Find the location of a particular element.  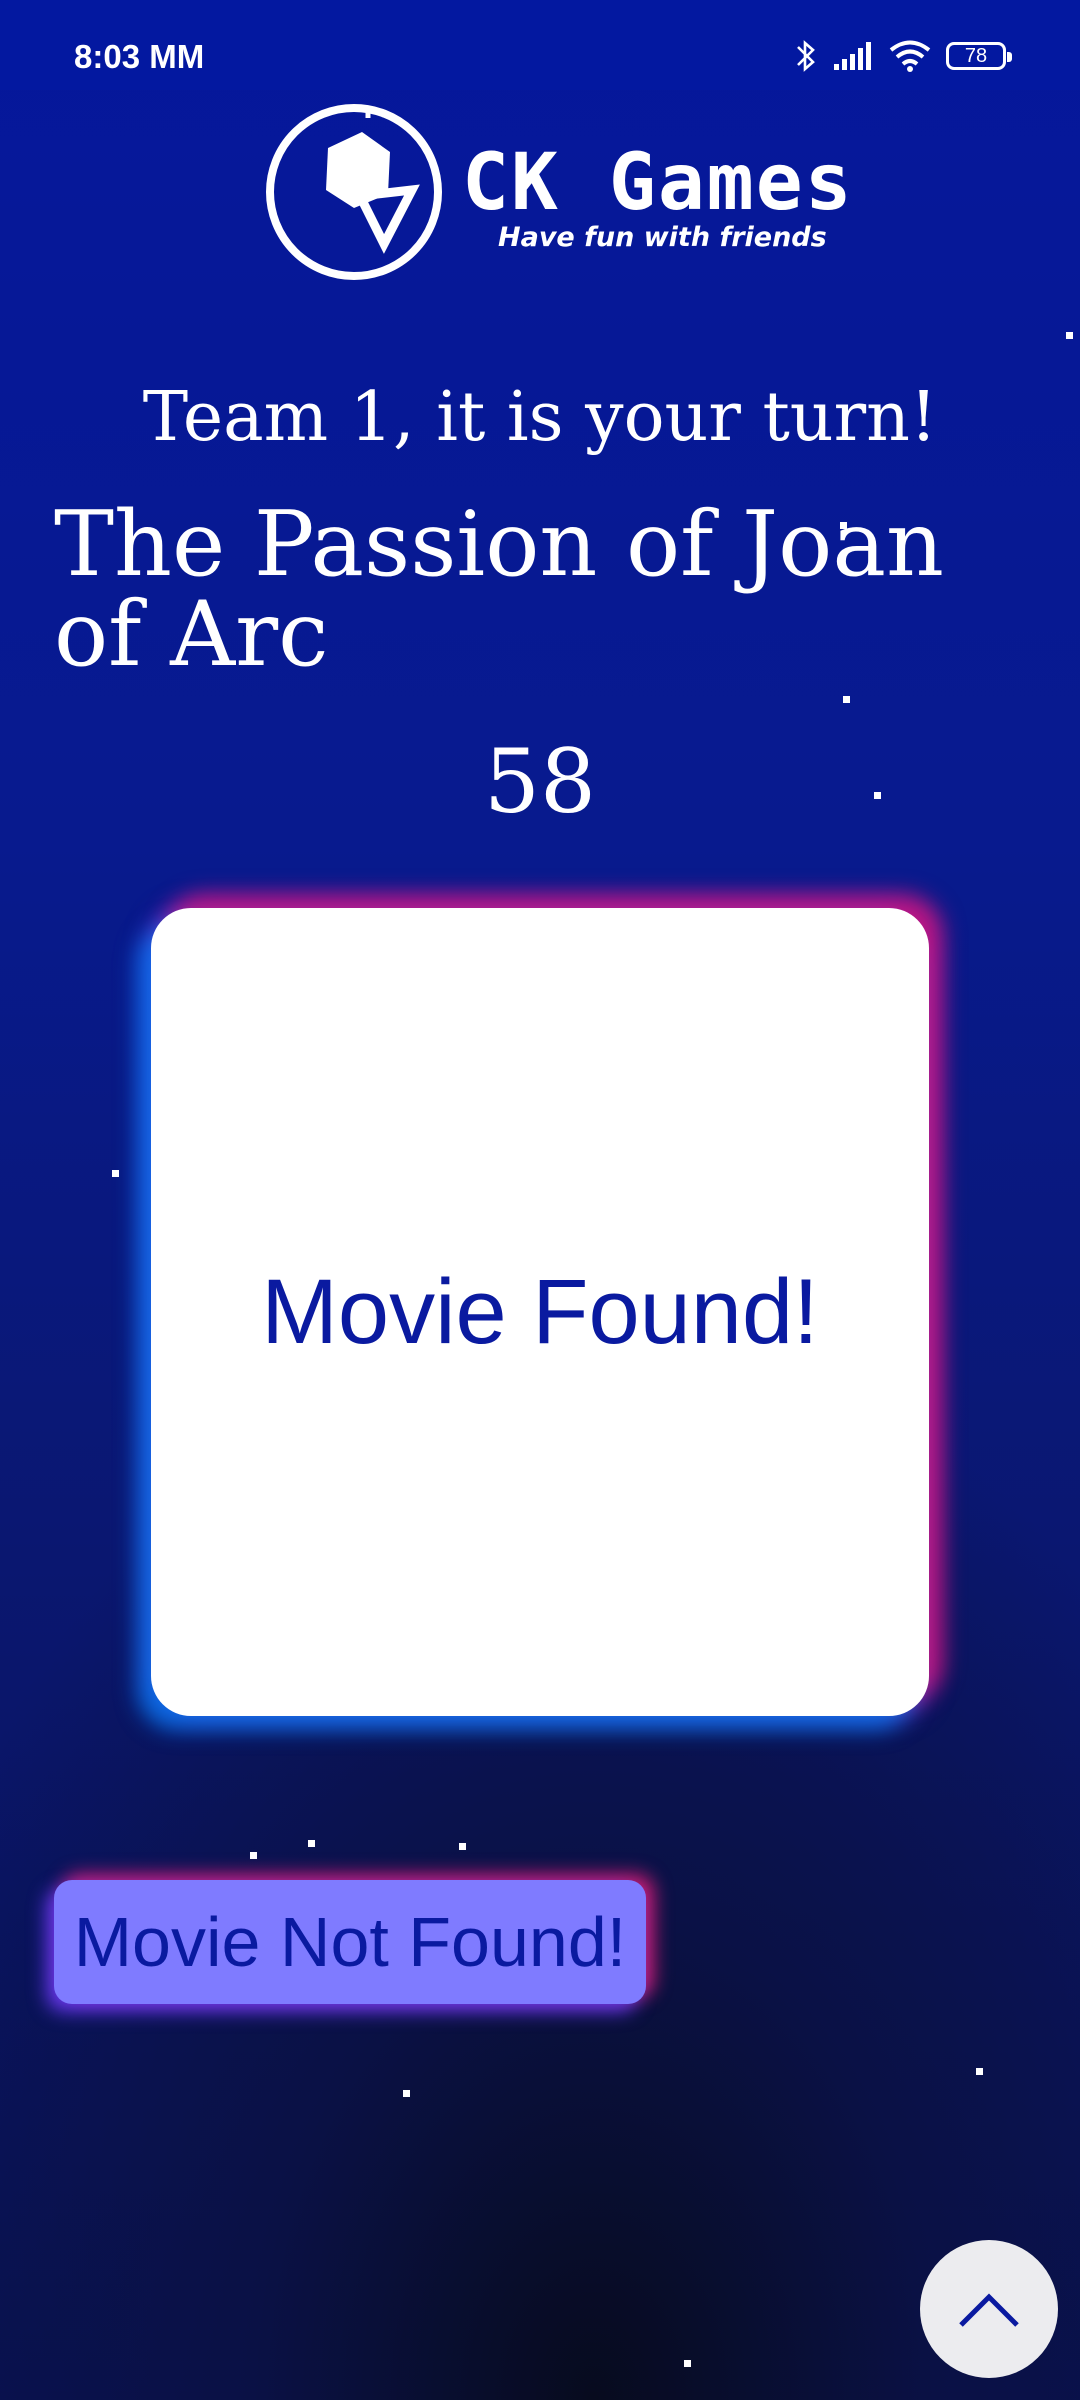

battery-icon: 78 is located at coordinates (979, 56).